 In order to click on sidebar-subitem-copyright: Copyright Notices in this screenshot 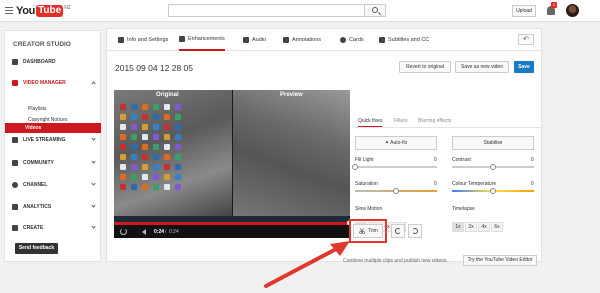, I will do `click(47, 120)`.